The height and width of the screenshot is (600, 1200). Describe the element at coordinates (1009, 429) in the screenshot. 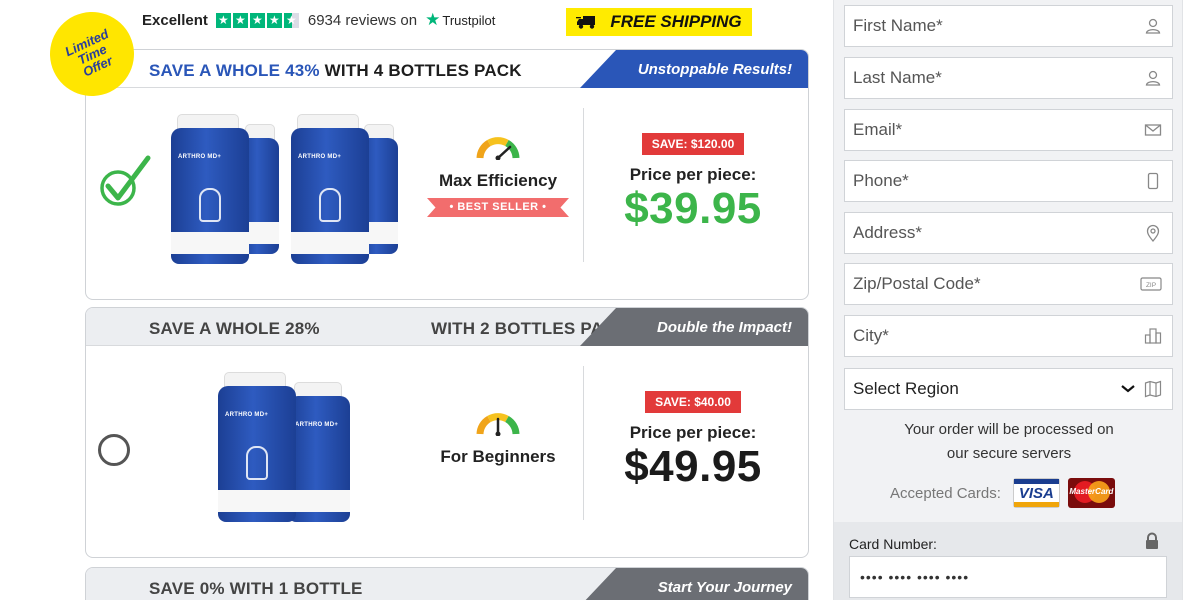

I see `secure-note-line: Your order will be processed on` at that location.